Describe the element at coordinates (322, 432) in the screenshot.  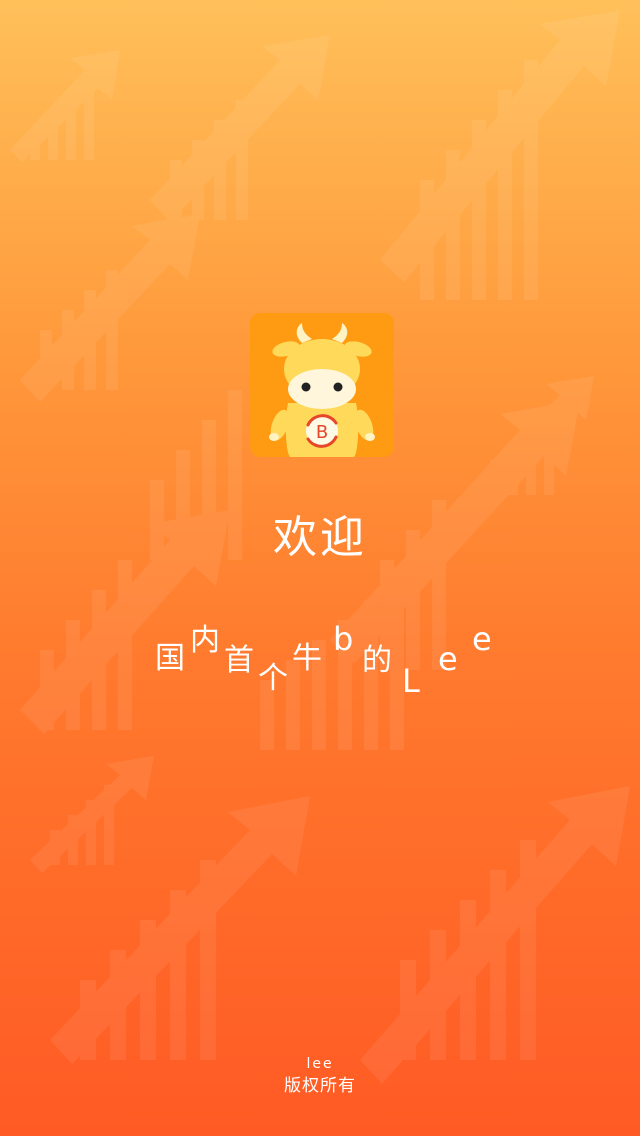
I see `logo-badge-letter: B` at that location.